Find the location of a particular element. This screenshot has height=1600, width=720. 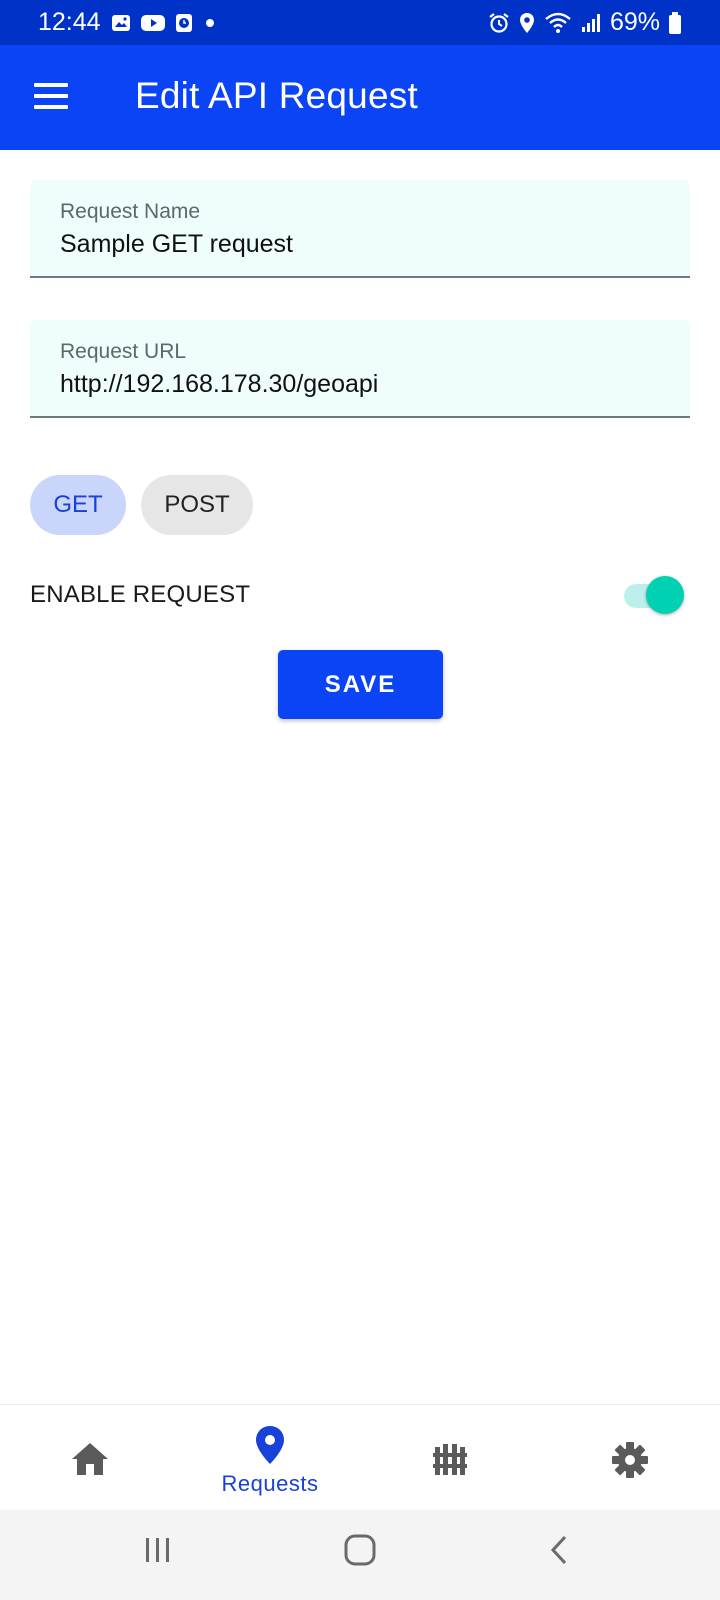

battery-icon is located at coordinates (675, 23).